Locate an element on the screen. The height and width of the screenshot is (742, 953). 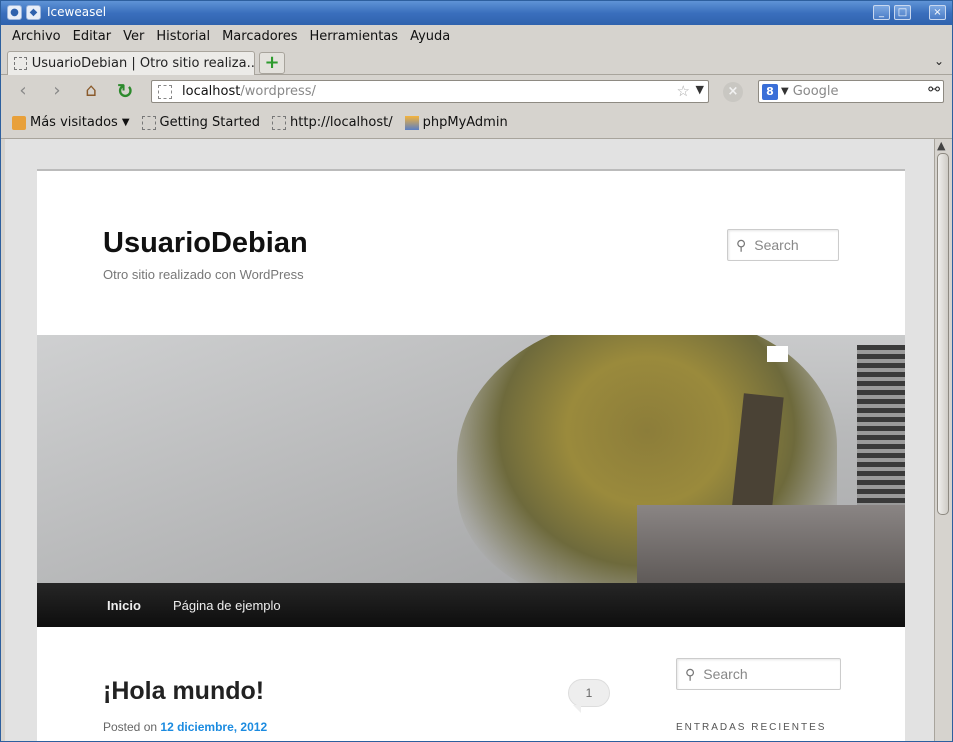
maximize-button: □ is located at coordinates (902, 12).